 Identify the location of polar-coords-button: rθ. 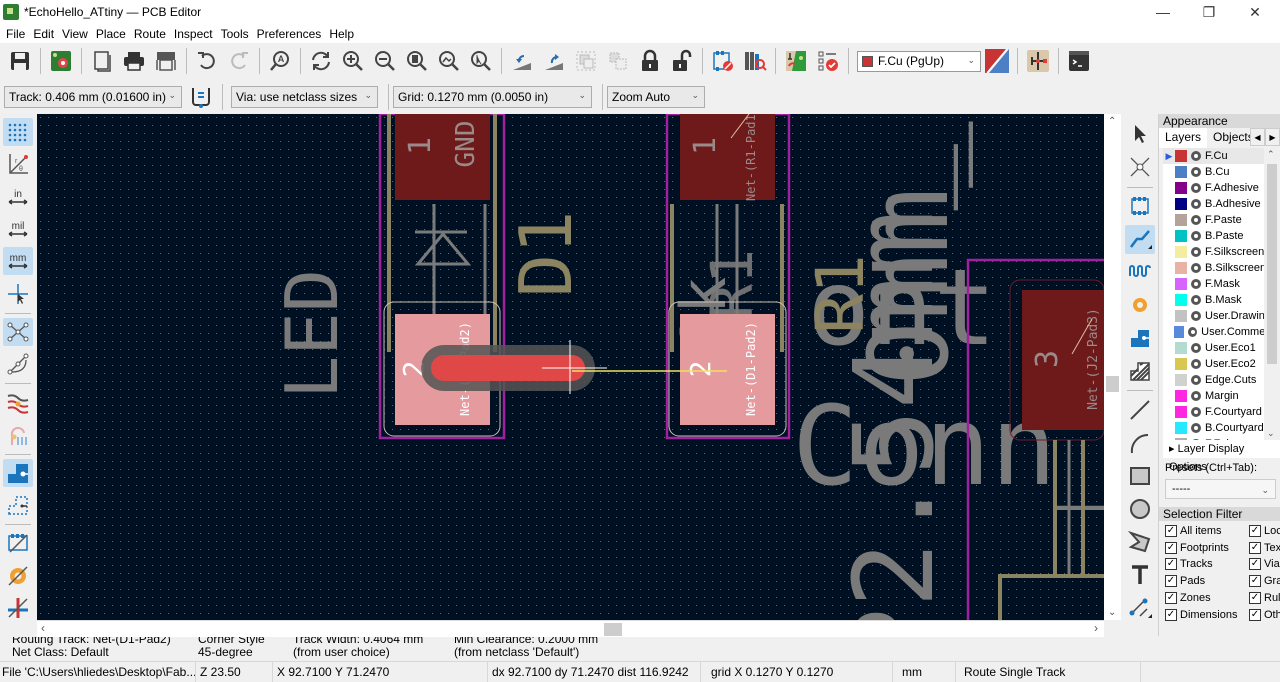
(18, 164).